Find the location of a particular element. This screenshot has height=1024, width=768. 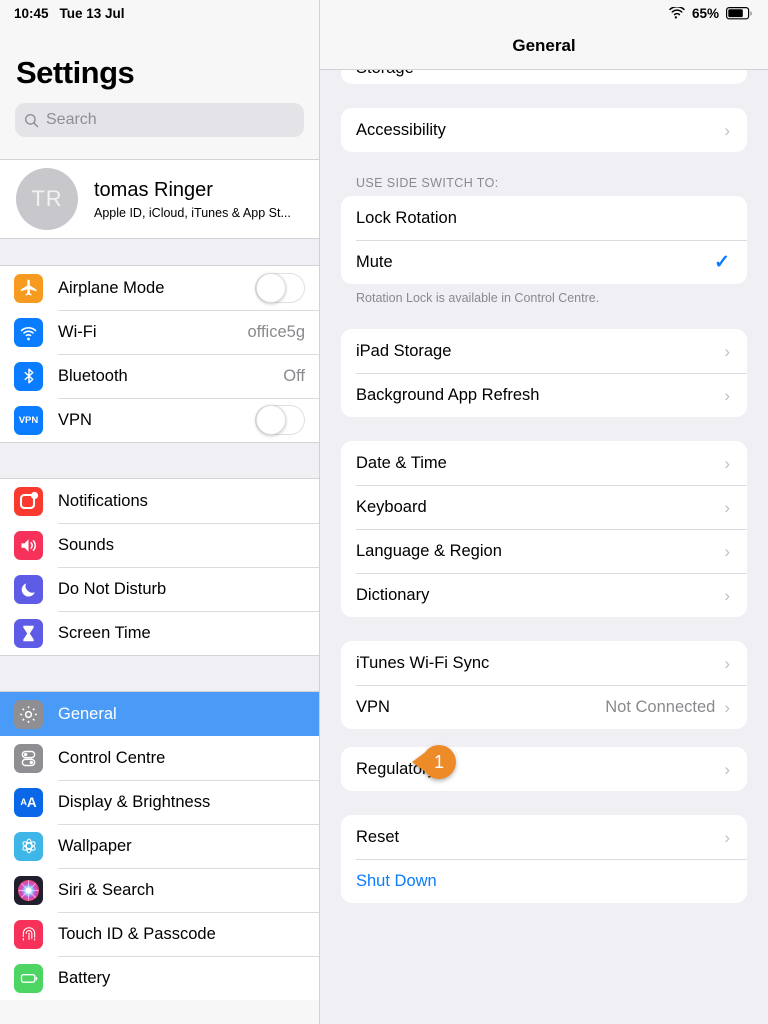

sidebar-item-touch-id-passcode: Touch ID & Passcode is located at coordinates (159, 934).